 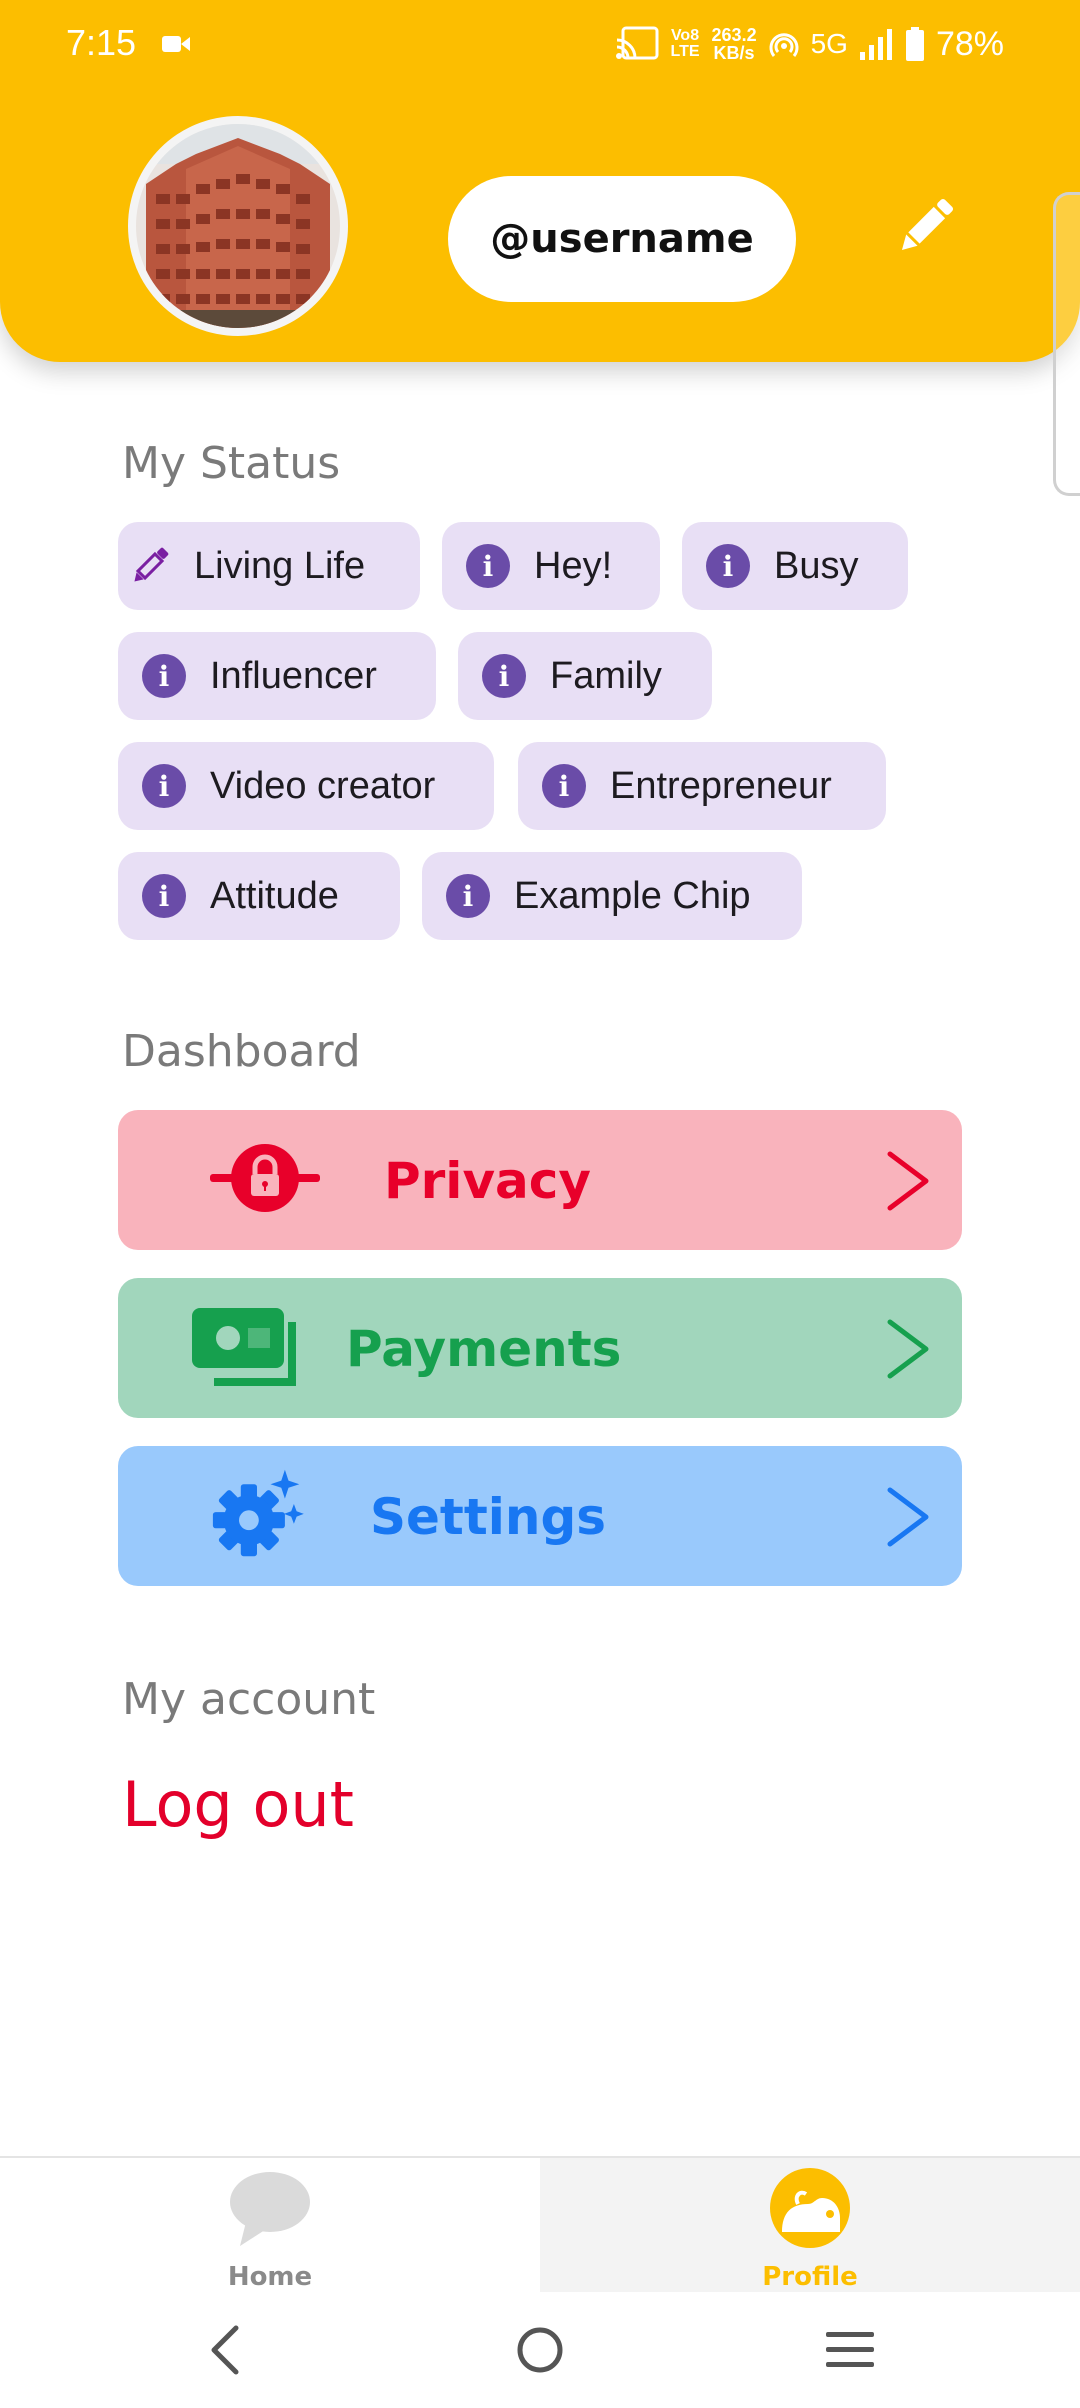 I want to click on profile-photo, so click(x=238, y=226).